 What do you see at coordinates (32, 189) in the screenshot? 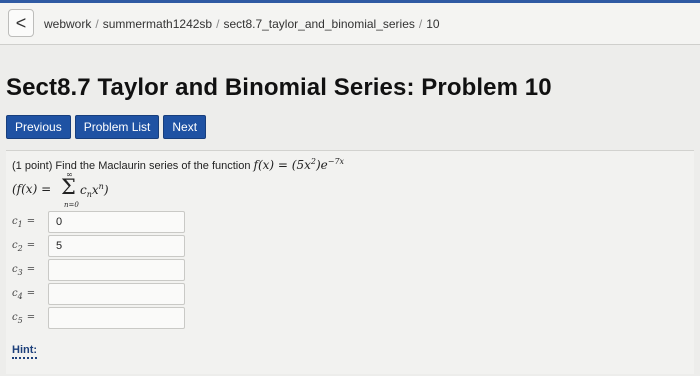
I see `series-lhs: (f(x) =` at bounding box center [32, 189].